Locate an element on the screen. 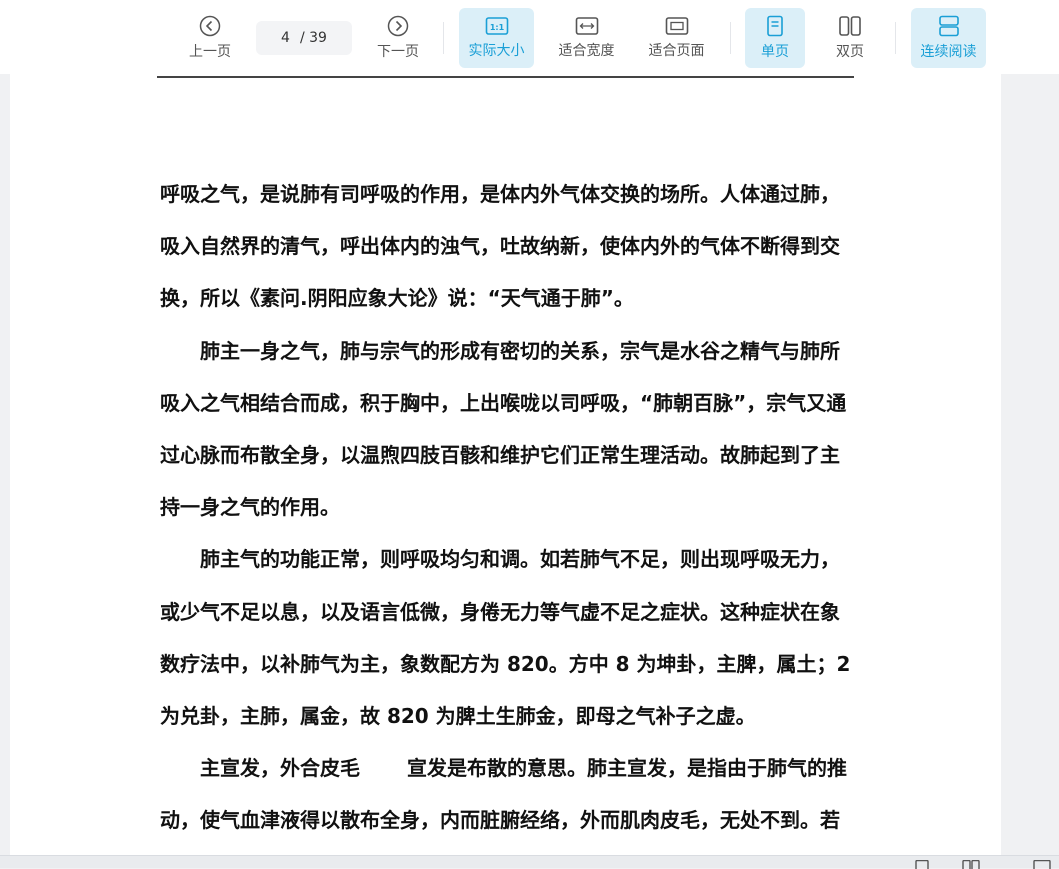 The height and width of the screenshot is (869, 1059). status-bar is located at coordinates (529, 861).